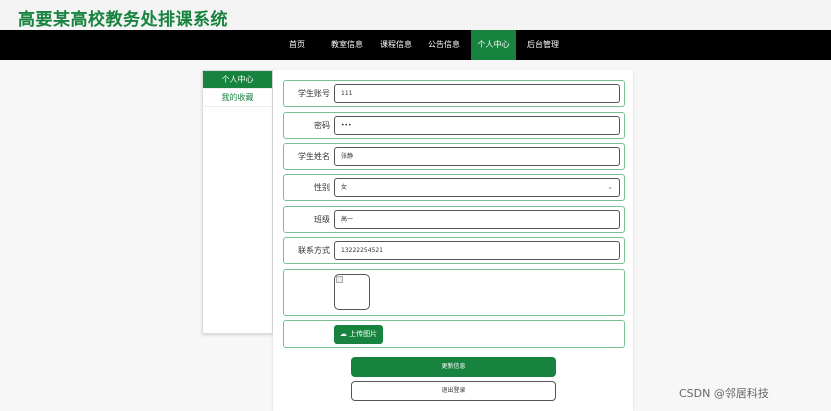  I want to click on top-header: 高要某高校教务处排课系统, so click(415, 15).